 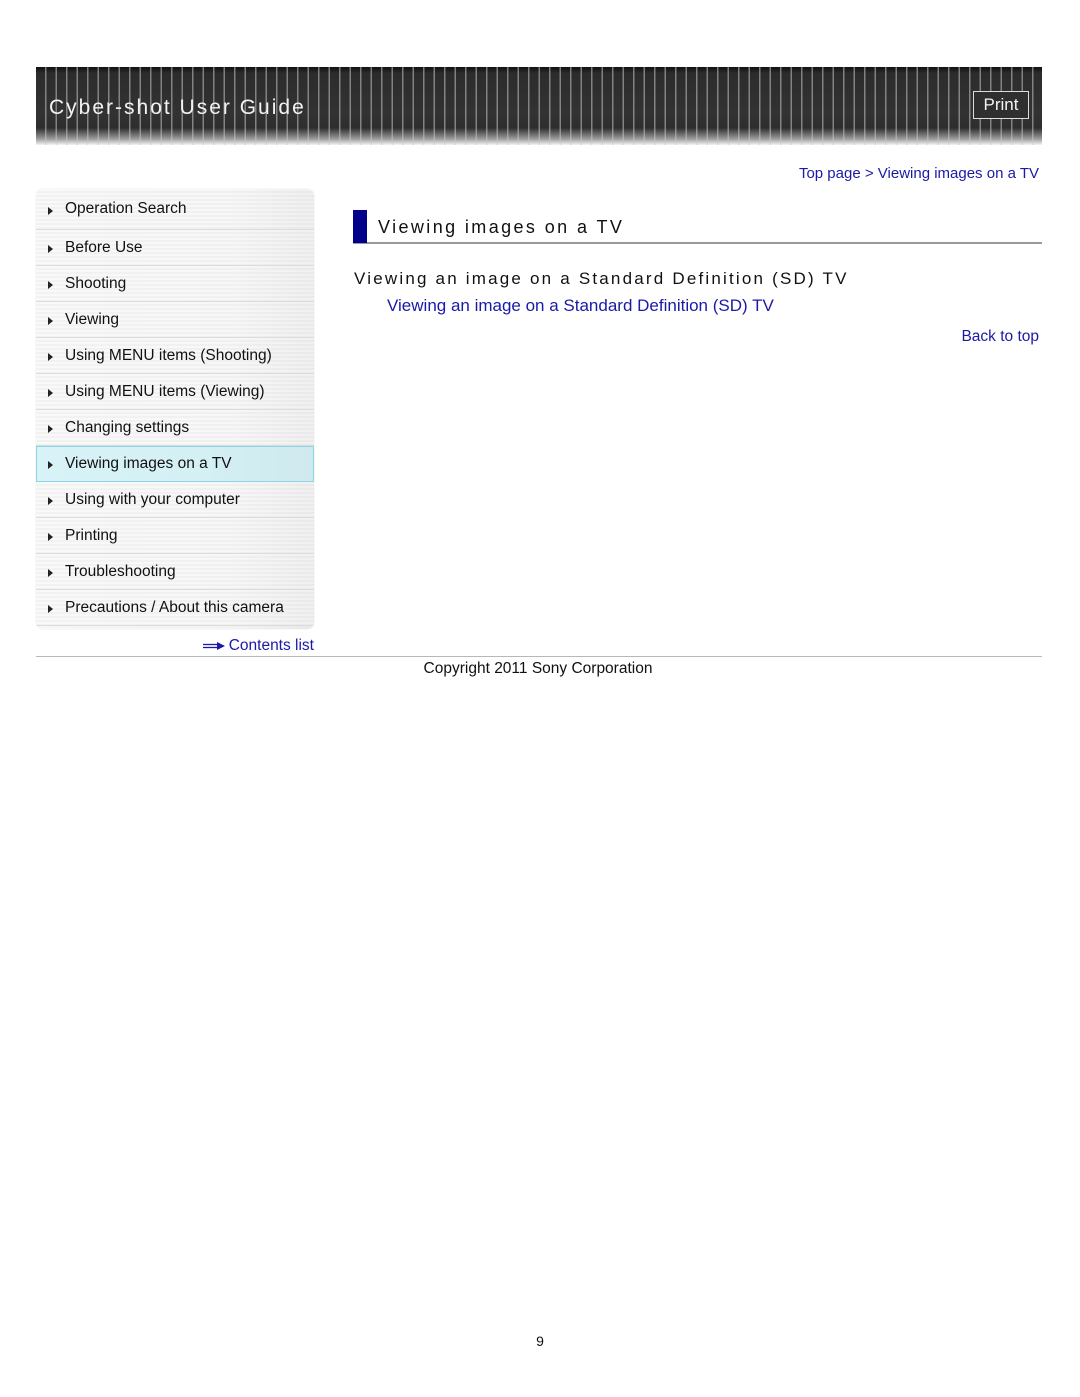 What do you see at coordinates (175, 248) in the screenshot?
I see `sidebar-item-before-use: Before Use` at bounding box center [175, 248].